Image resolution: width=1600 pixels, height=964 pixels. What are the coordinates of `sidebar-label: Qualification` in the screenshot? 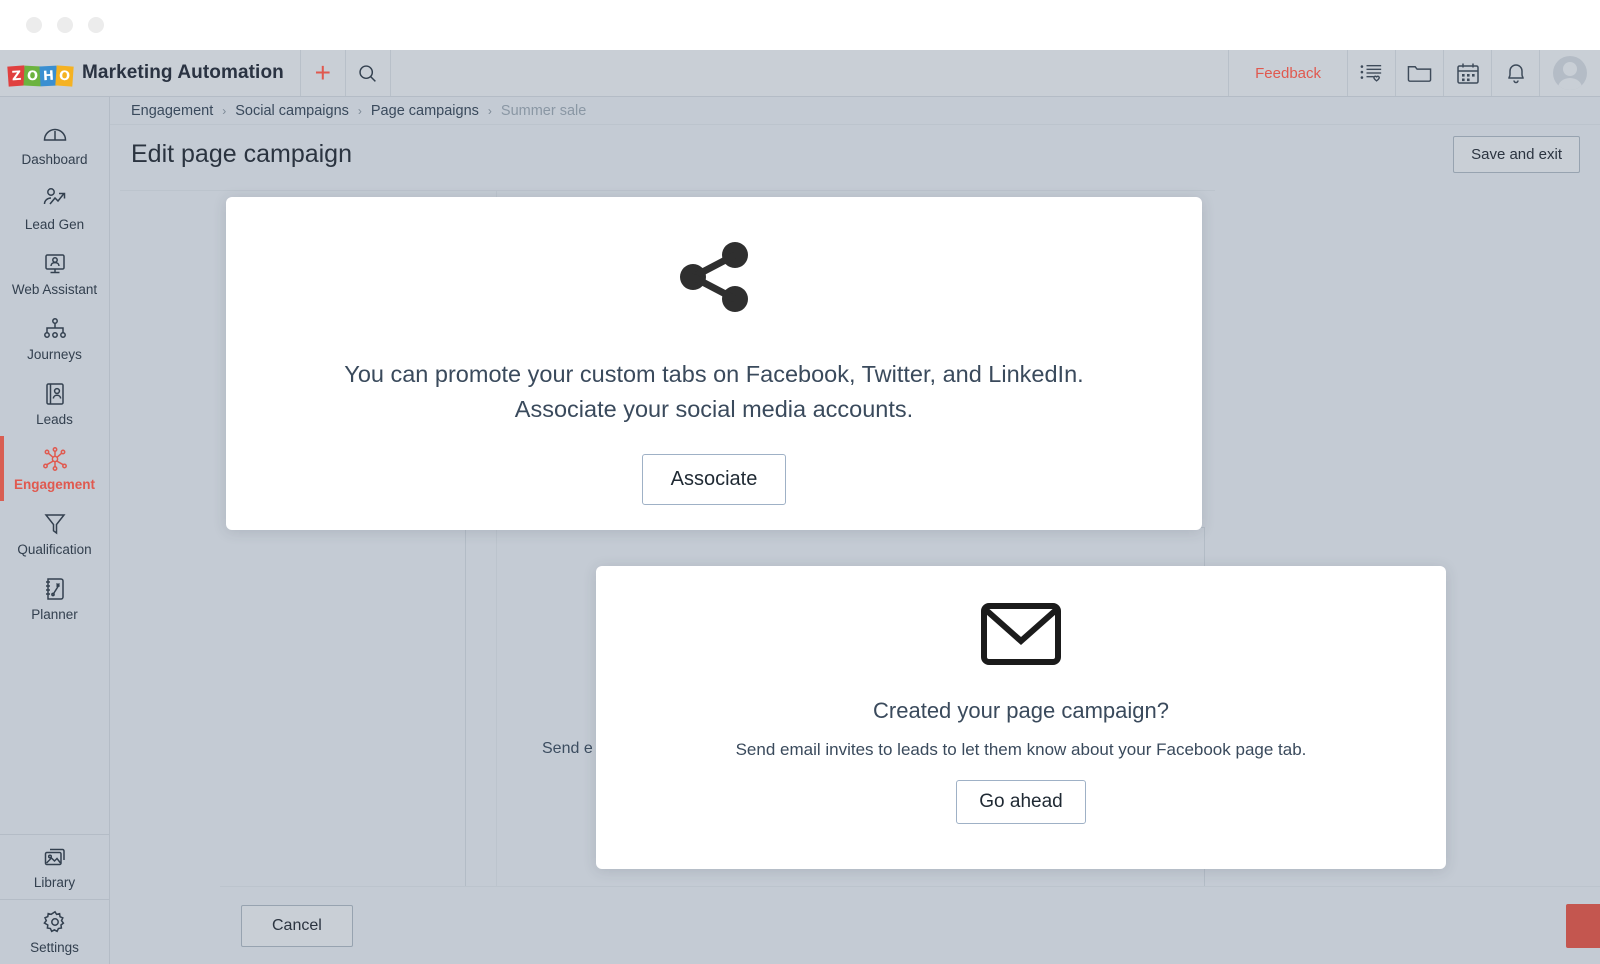 It's located at (54, 549).